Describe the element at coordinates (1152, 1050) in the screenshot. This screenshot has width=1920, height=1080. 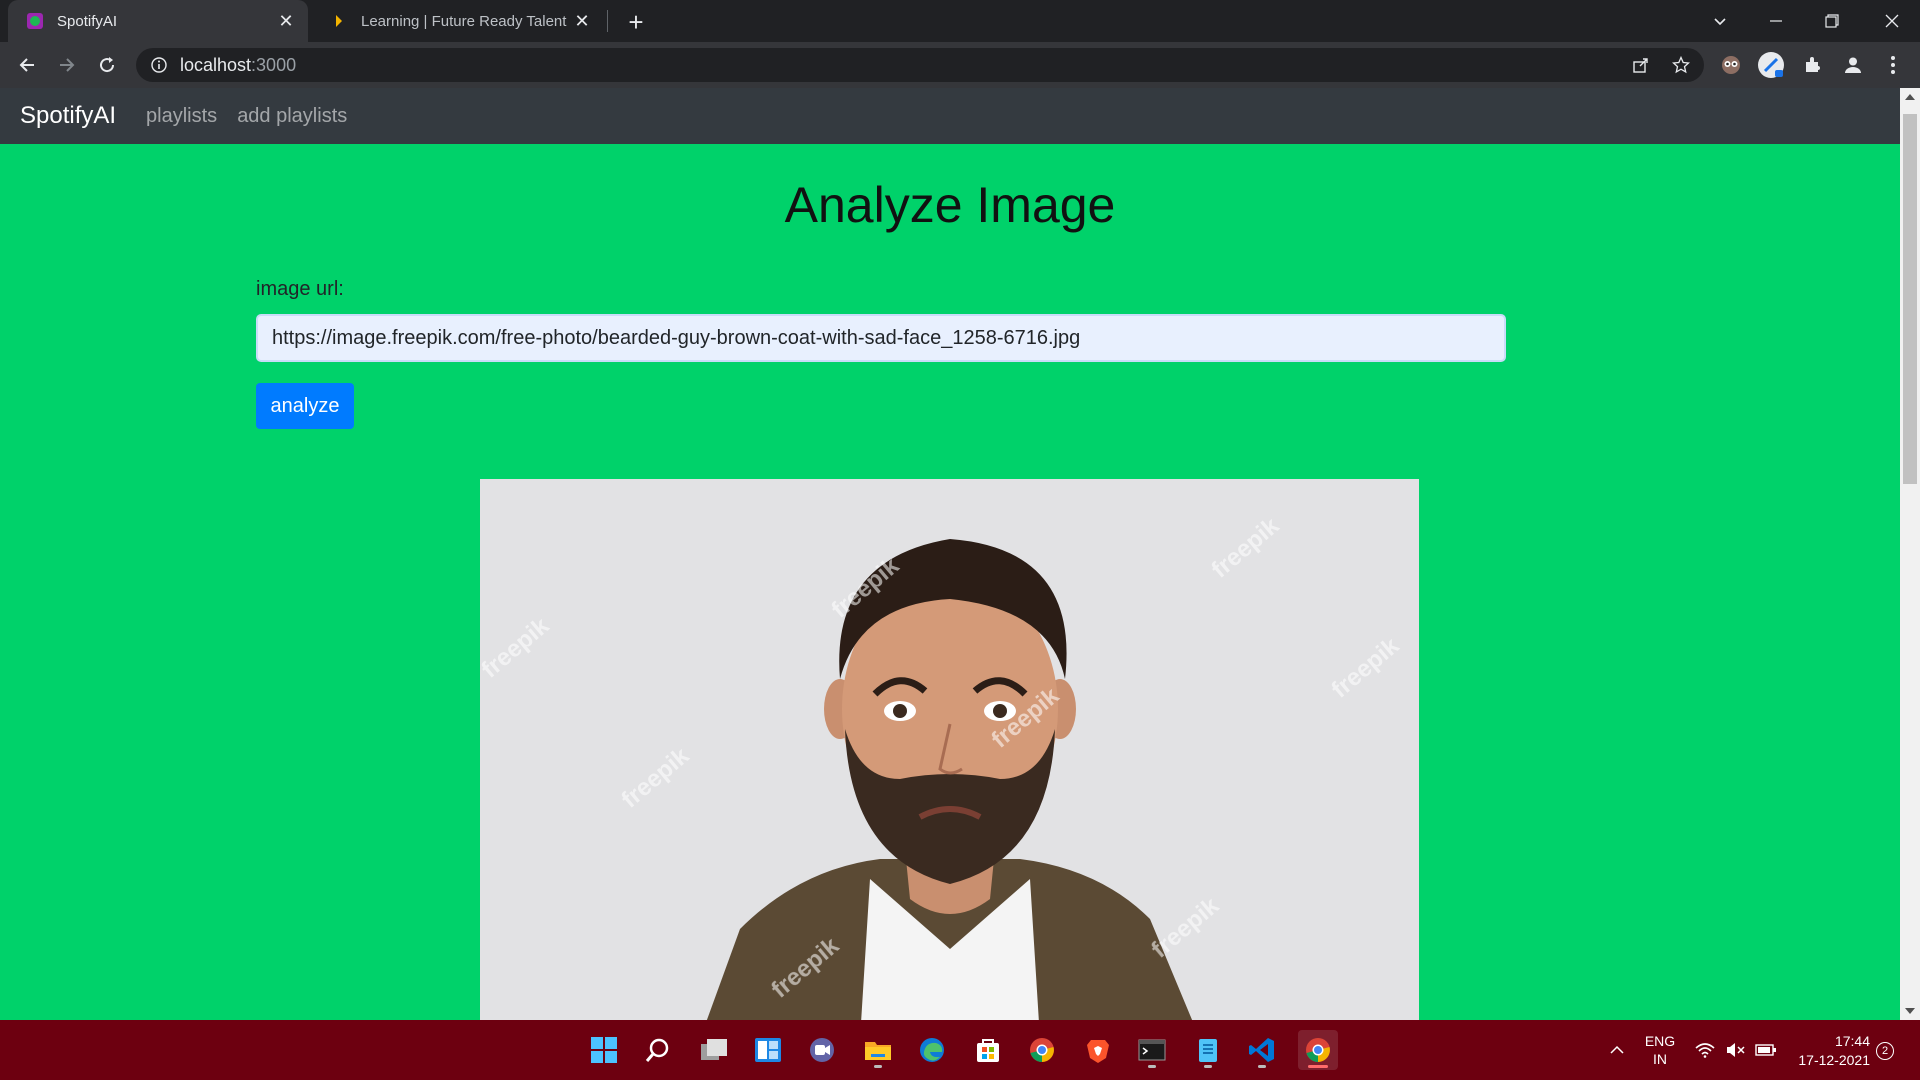
I see `terminal-icon` at that location.